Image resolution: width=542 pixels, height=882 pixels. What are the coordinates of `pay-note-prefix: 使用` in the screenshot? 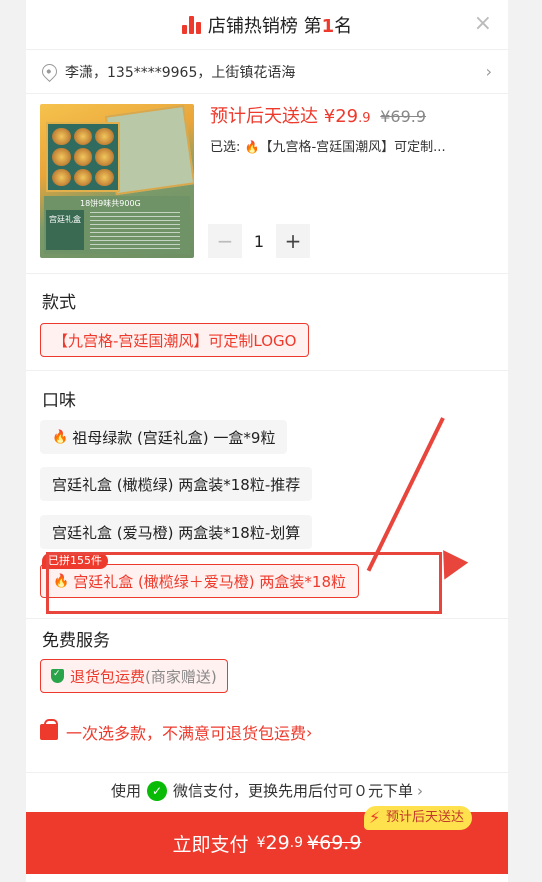 It's located at (125, 791).